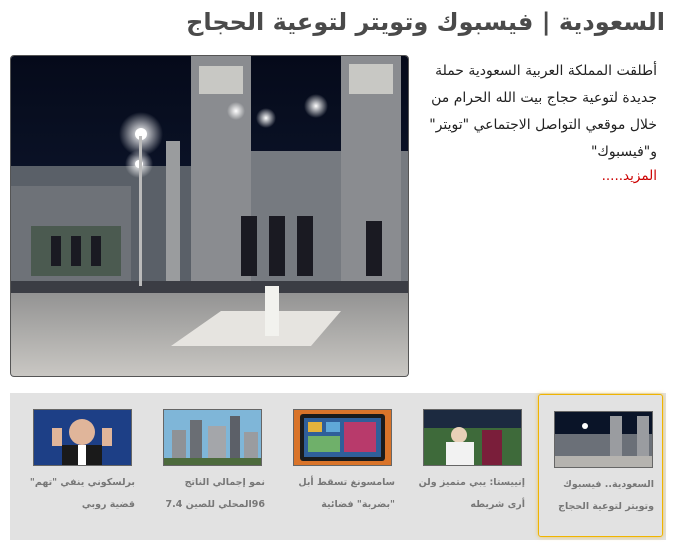 The width and height of the screenshot is (677, 545). Describe the element at coordinates (603, 439) in the screenshot. I see `mosque-thumb-icon` at that location.